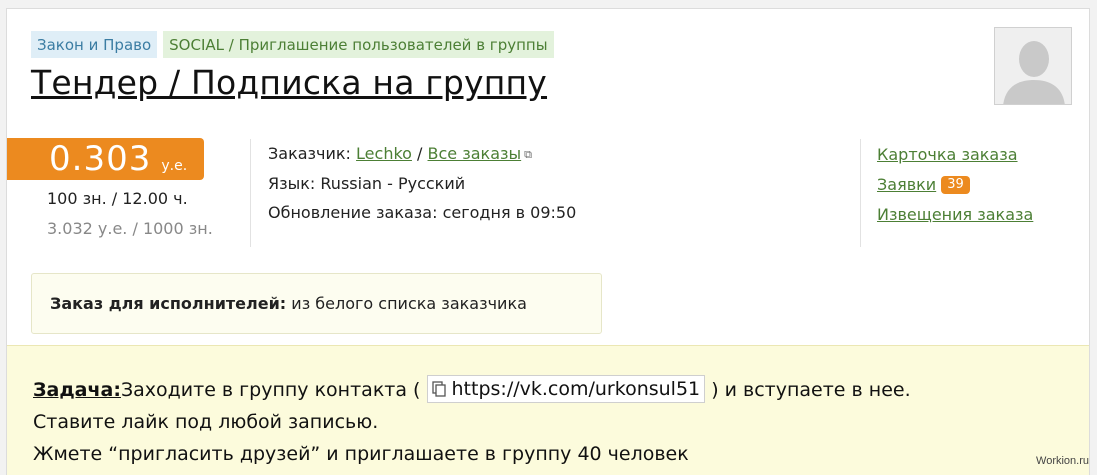 This screenshot has height=475, width=1097. I want to click on customer-avatar, so click(1033, 66).